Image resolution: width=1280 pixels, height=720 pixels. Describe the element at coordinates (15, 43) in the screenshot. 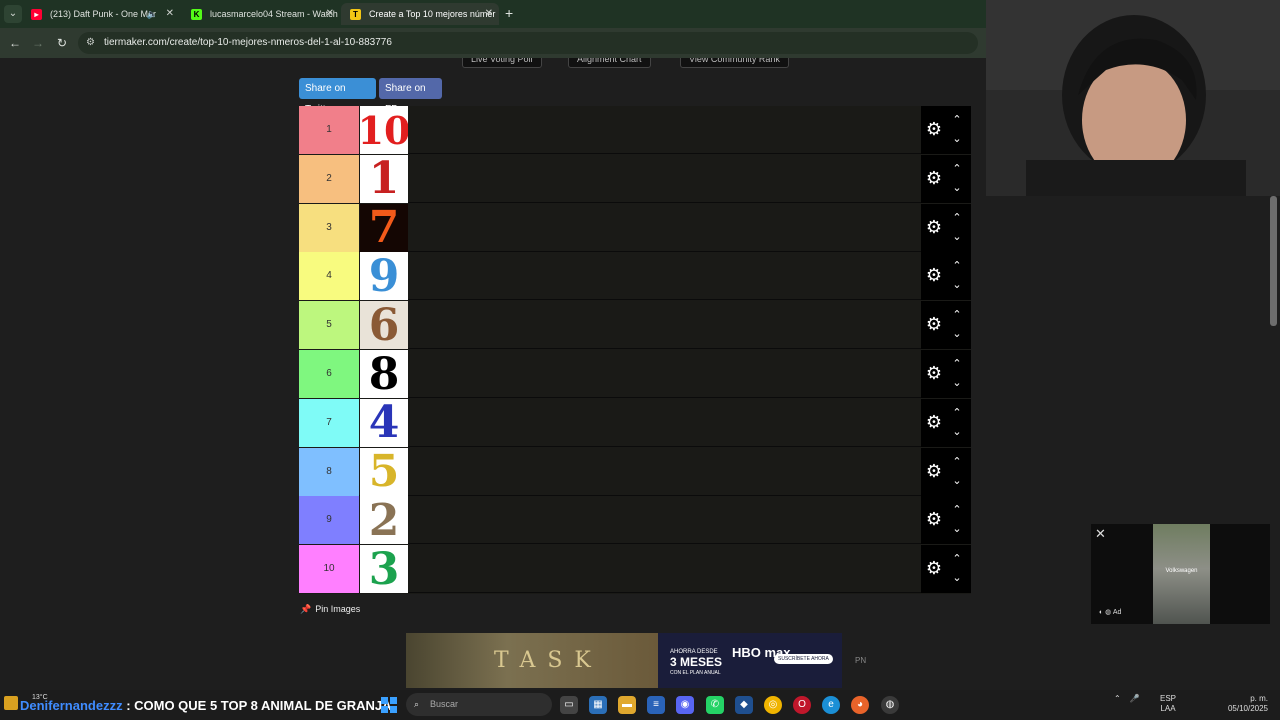

I see `back-icon: ←` at that location.